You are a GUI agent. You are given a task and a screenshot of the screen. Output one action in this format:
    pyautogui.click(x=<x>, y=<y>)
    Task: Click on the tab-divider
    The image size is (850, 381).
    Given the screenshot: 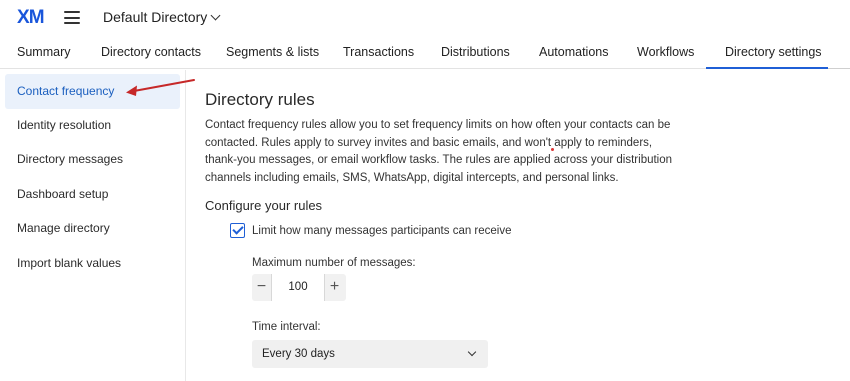 What is the action you would take?
    pyautogui.click(x=839, y=68)
    